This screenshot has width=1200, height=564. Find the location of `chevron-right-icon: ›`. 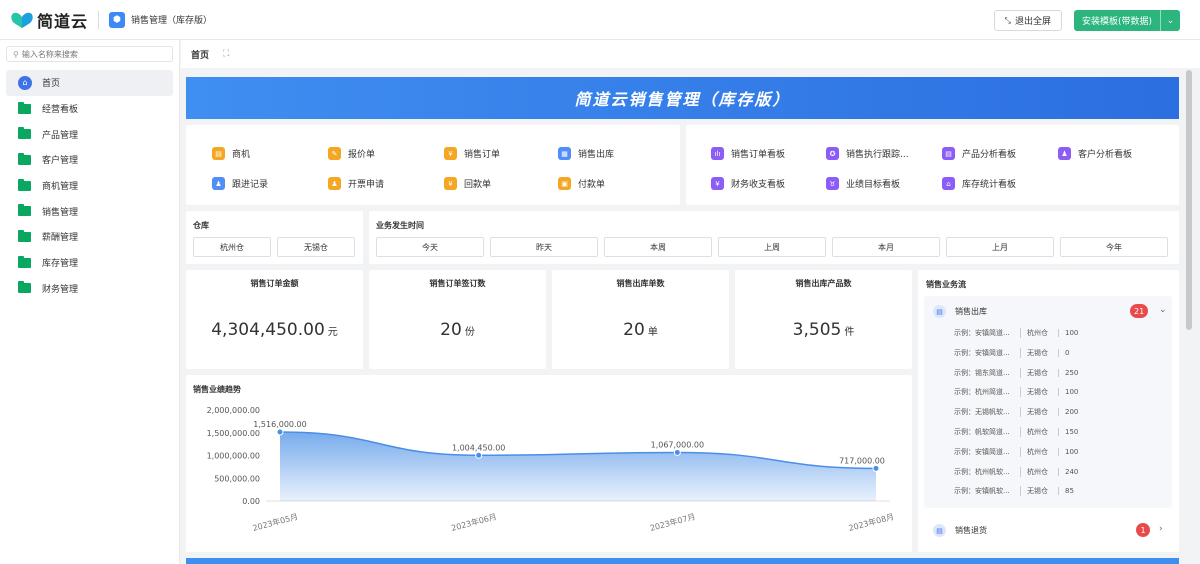

chevron-right-icon: › is located at coordinates (1161, 529).